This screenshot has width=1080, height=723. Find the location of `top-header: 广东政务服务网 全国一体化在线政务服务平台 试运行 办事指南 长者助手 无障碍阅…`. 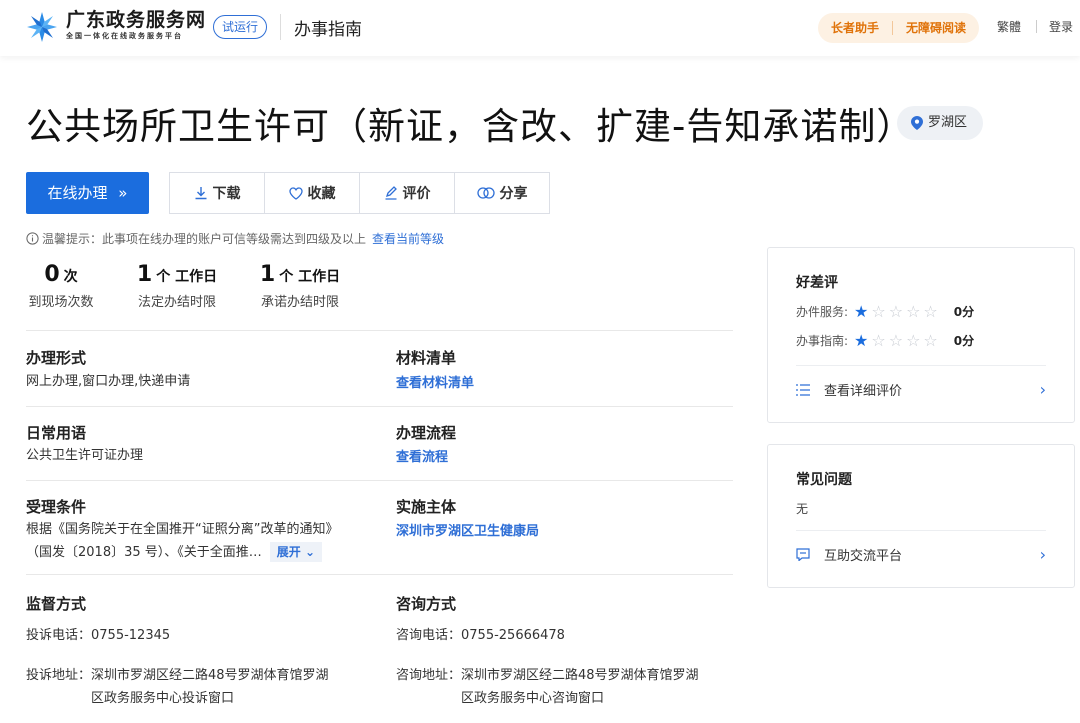

top-header: 广东政务服务网 全国一体化在线政务服务平台 试运行 办事指南 长者助手 无障碍阅… is located at coordinates (540, 28).